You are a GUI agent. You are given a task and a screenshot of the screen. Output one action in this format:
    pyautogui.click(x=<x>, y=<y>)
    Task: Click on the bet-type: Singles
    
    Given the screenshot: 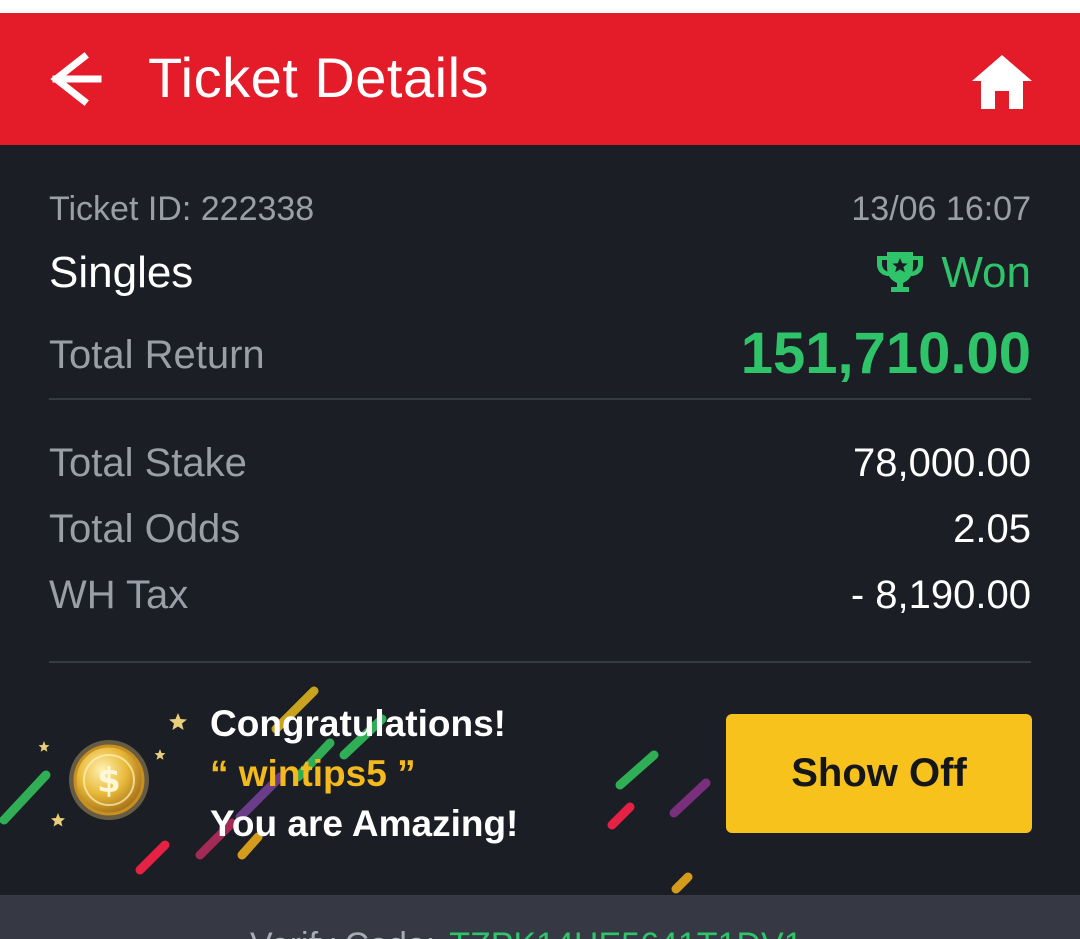 What is the action you would take?
    pyautogui.click(x=121, y=272)
    